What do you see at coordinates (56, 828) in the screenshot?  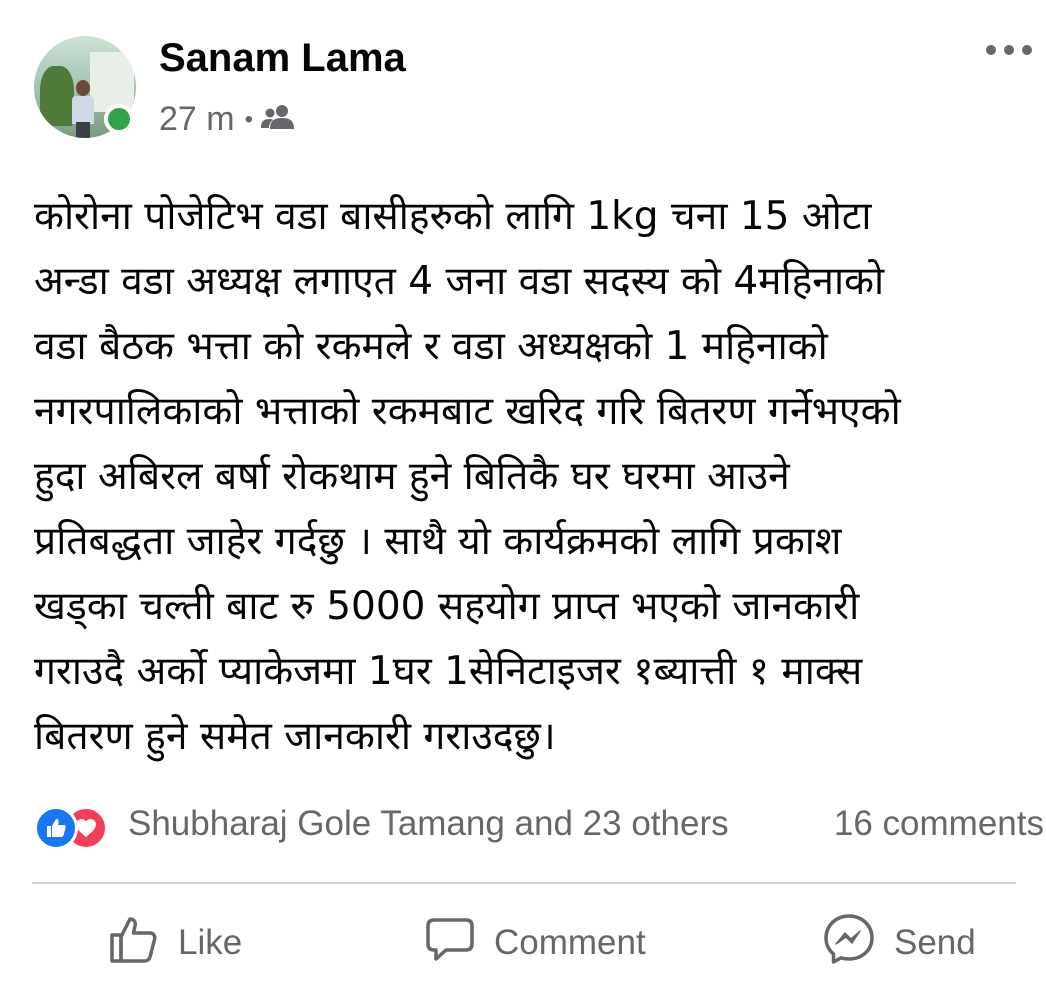 I see `like-reaction-icon` at bounding box center [56, 828].